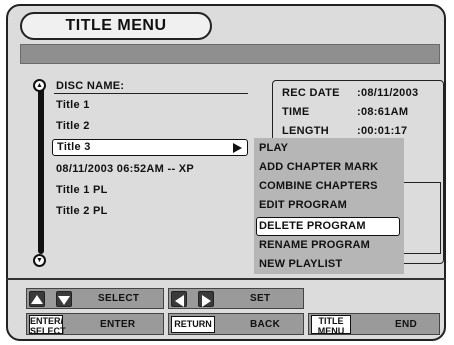 This screenshot has width=454, height=345. What do you see at coordinates (47, 325) in the screenshot?
I see `enter-select-key: ENTER/ SELECT` at bounding box center [47, 325].